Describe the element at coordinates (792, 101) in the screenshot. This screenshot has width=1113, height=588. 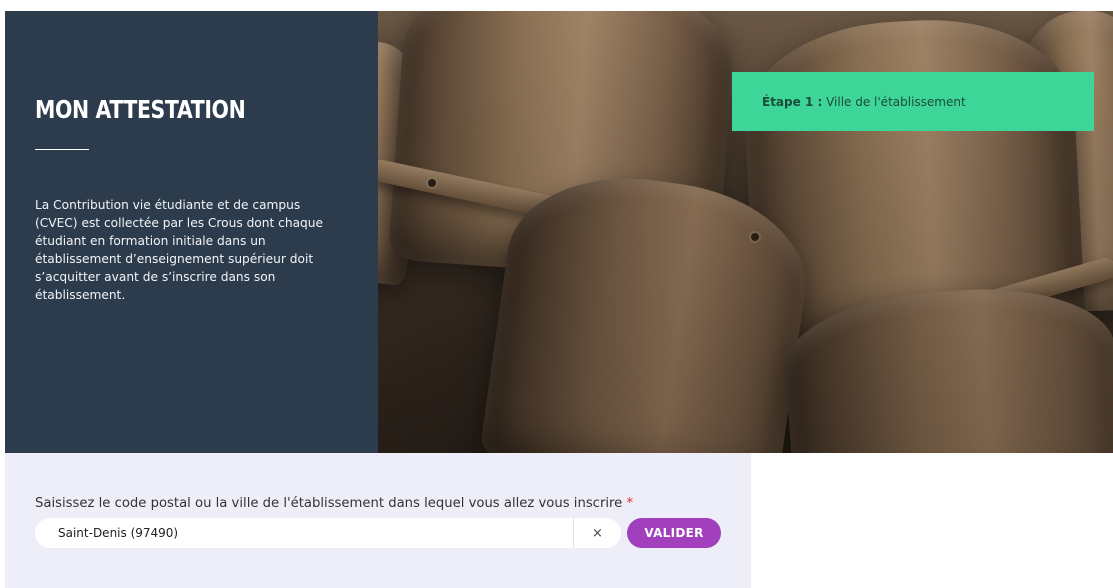
I see `step-number: Étape 1 :` at that location.